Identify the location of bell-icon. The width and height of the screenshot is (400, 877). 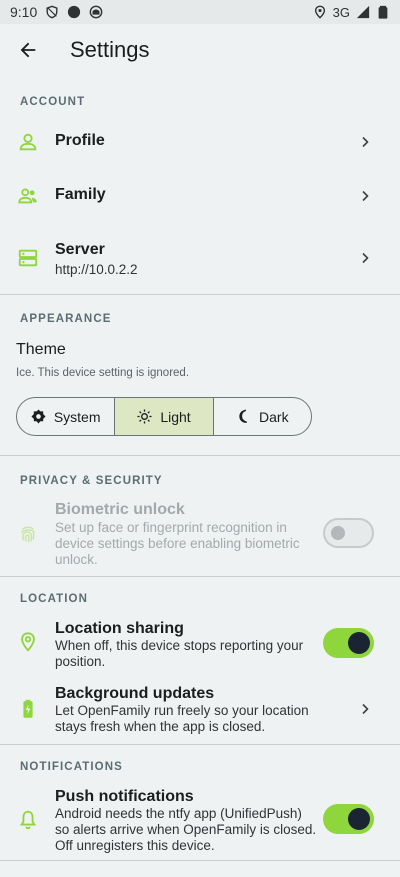
(28, 820).